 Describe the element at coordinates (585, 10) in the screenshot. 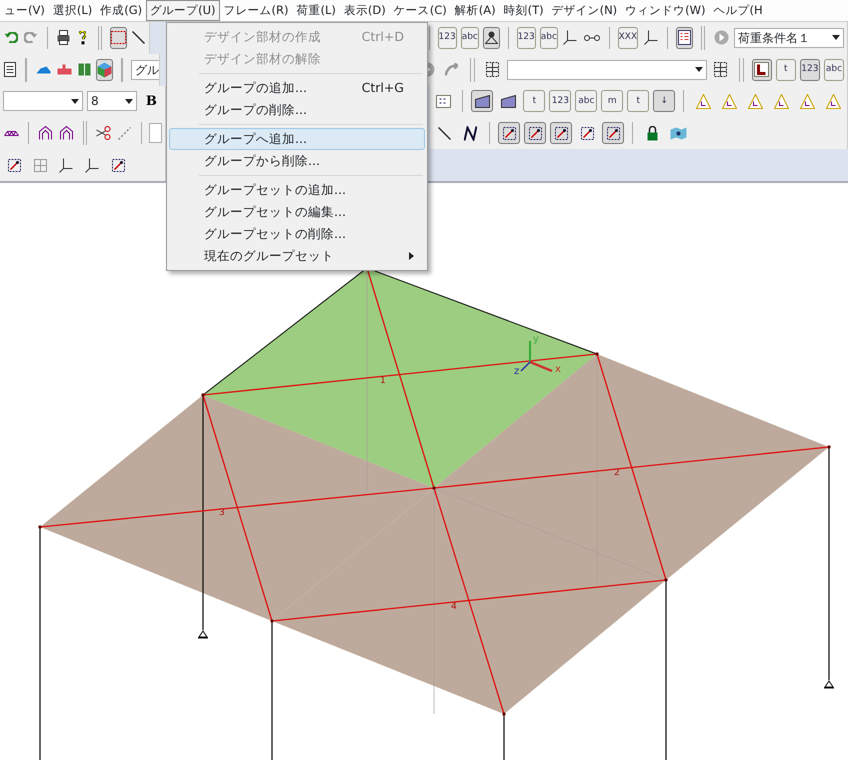

I see `menu-title: デザイン(N)` at that location.